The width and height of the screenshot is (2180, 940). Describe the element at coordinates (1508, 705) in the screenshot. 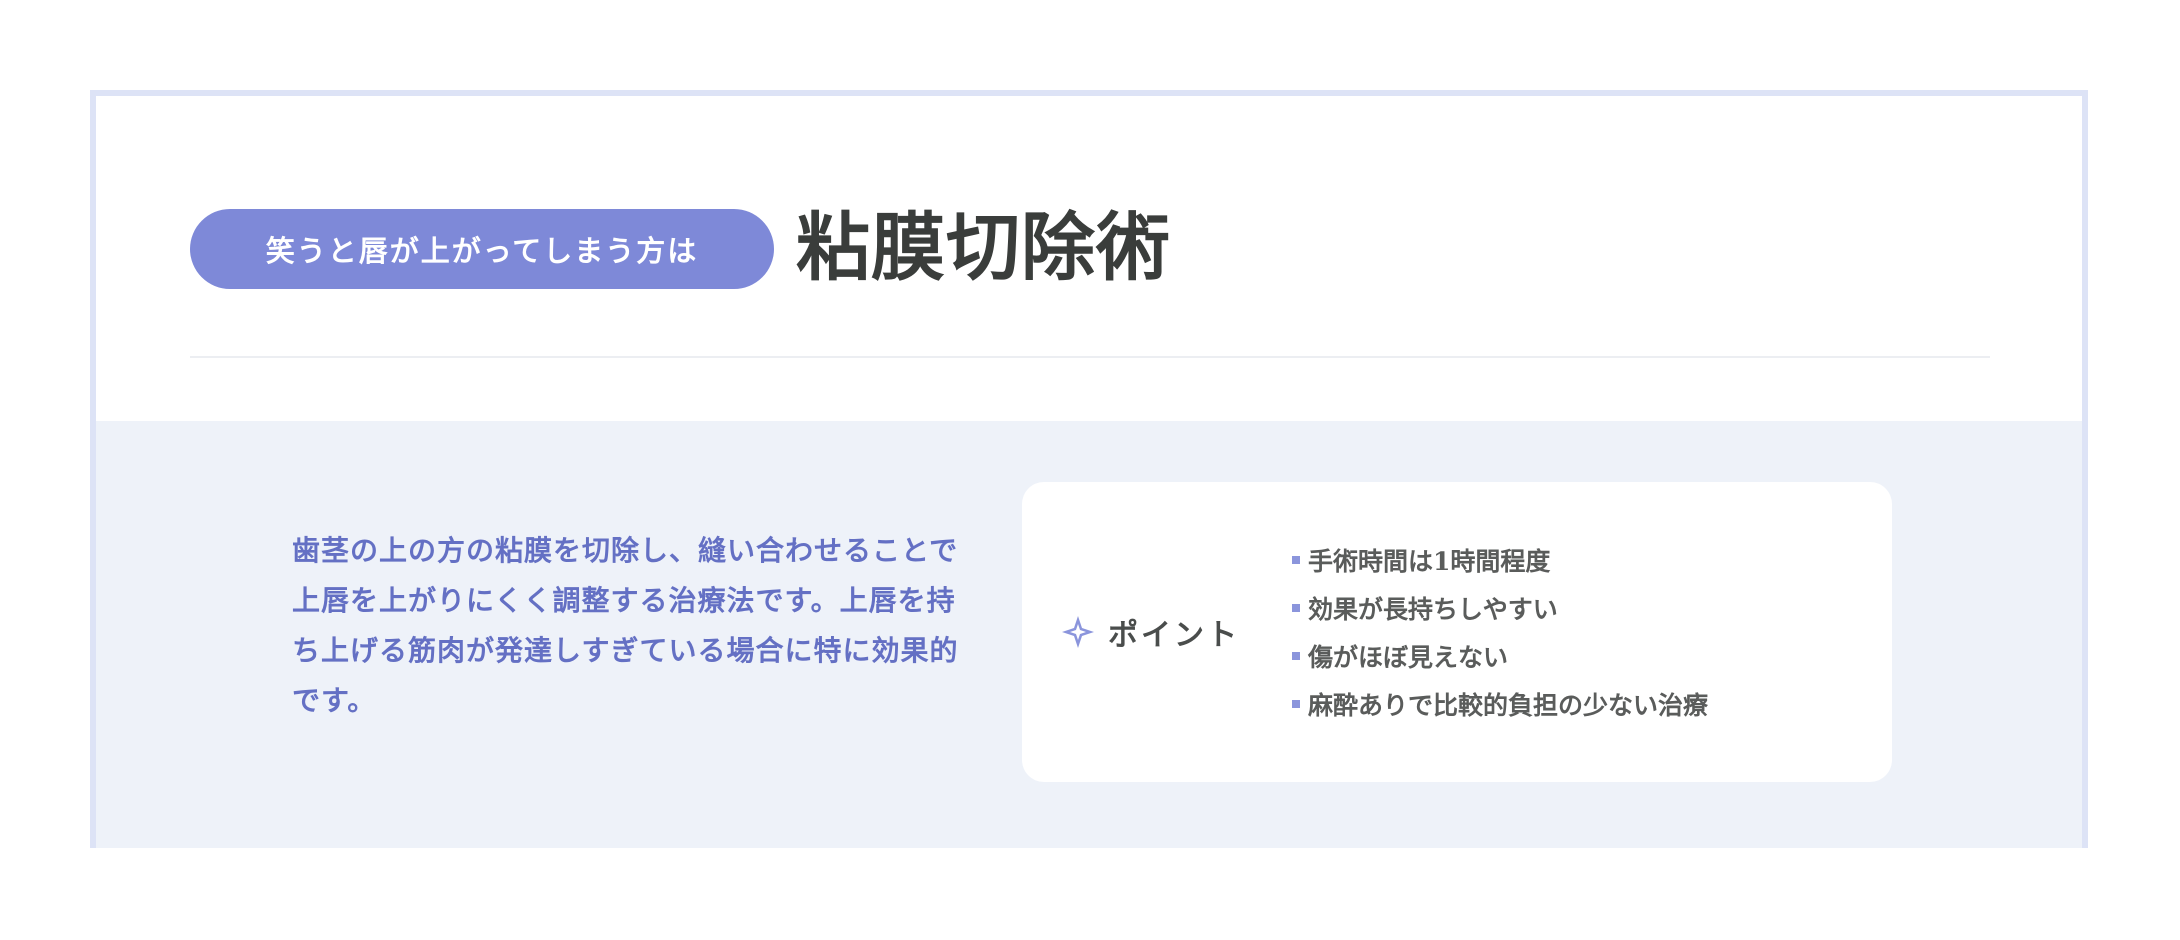

I see `point-item-text: 麻酔ありで比較的負担の少ない治療` at that location.